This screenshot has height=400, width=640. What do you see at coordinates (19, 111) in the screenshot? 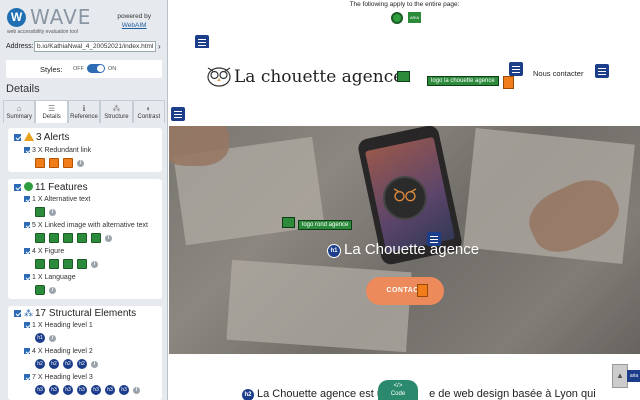
I see `tab-summary: ⌂ Summary` at bounding box center [19, 111].